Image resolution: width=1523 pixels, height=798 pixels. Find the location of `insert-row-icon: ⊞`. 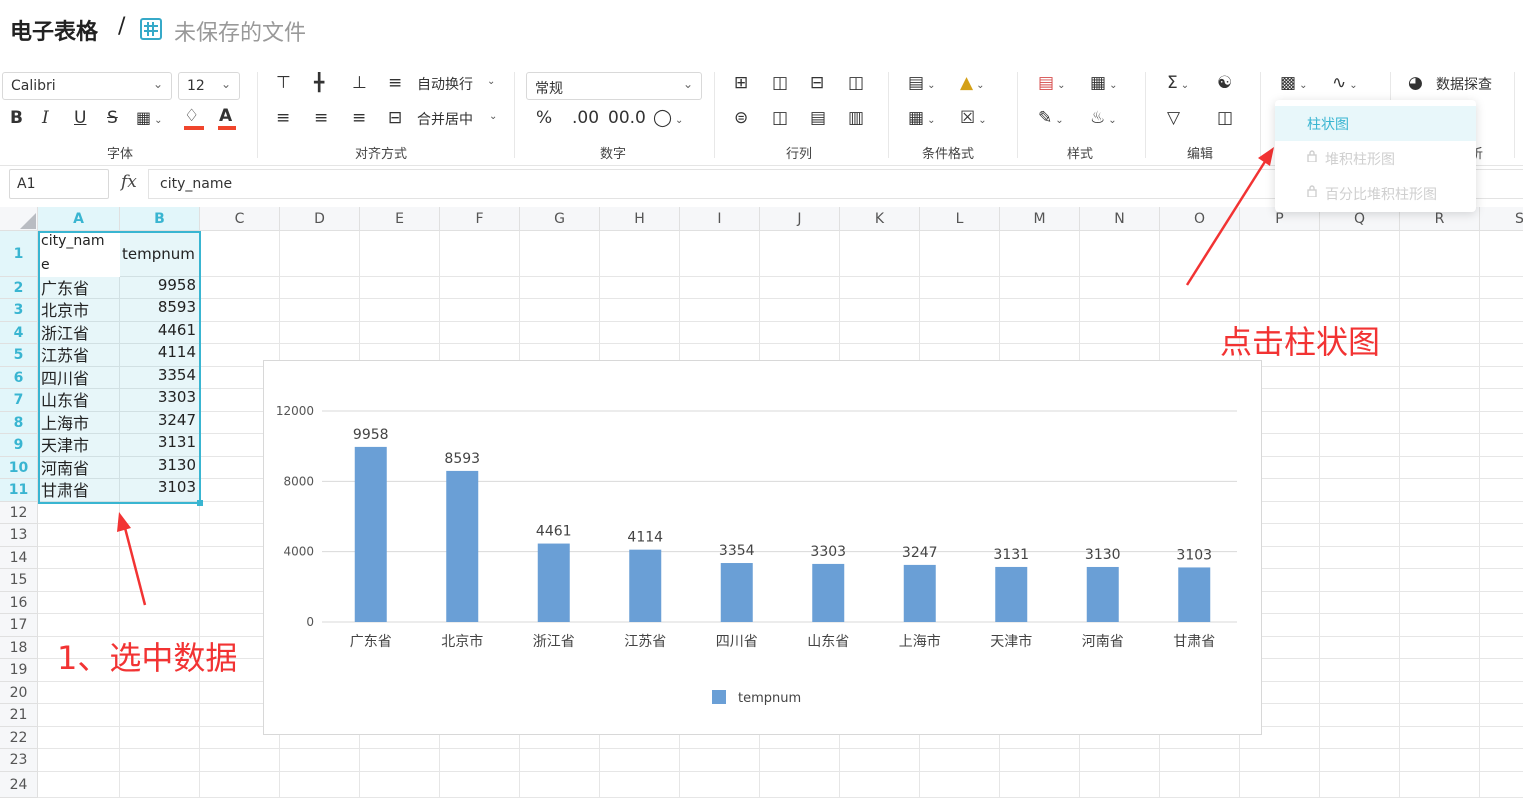

insert-row-icon: ⊞ is located at coordinates (741, 83).